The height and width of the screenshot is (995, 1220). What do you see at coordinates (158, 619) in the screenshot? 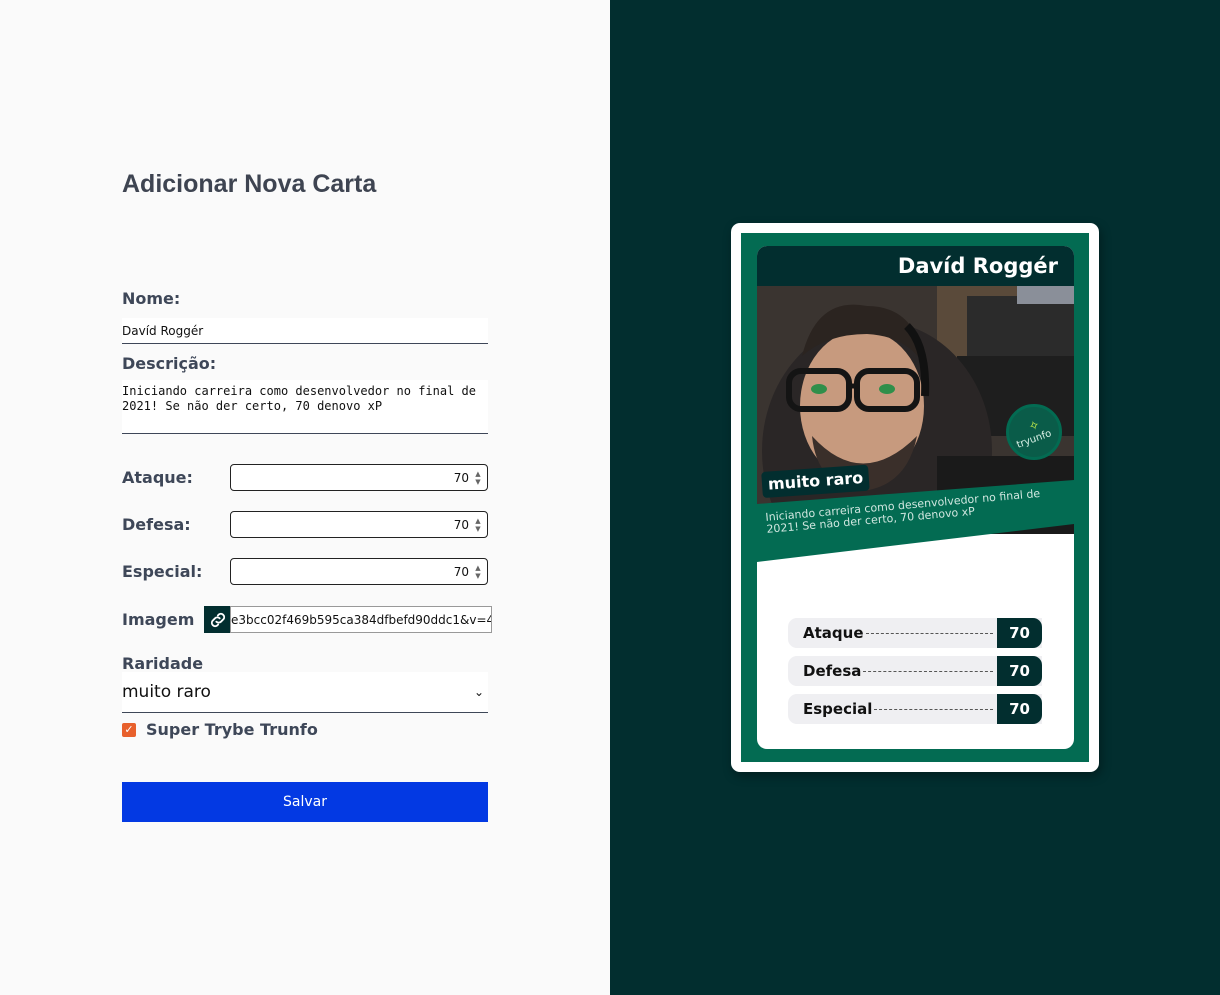
I see `image-label: Imagem` at bounding box center [158, 619].